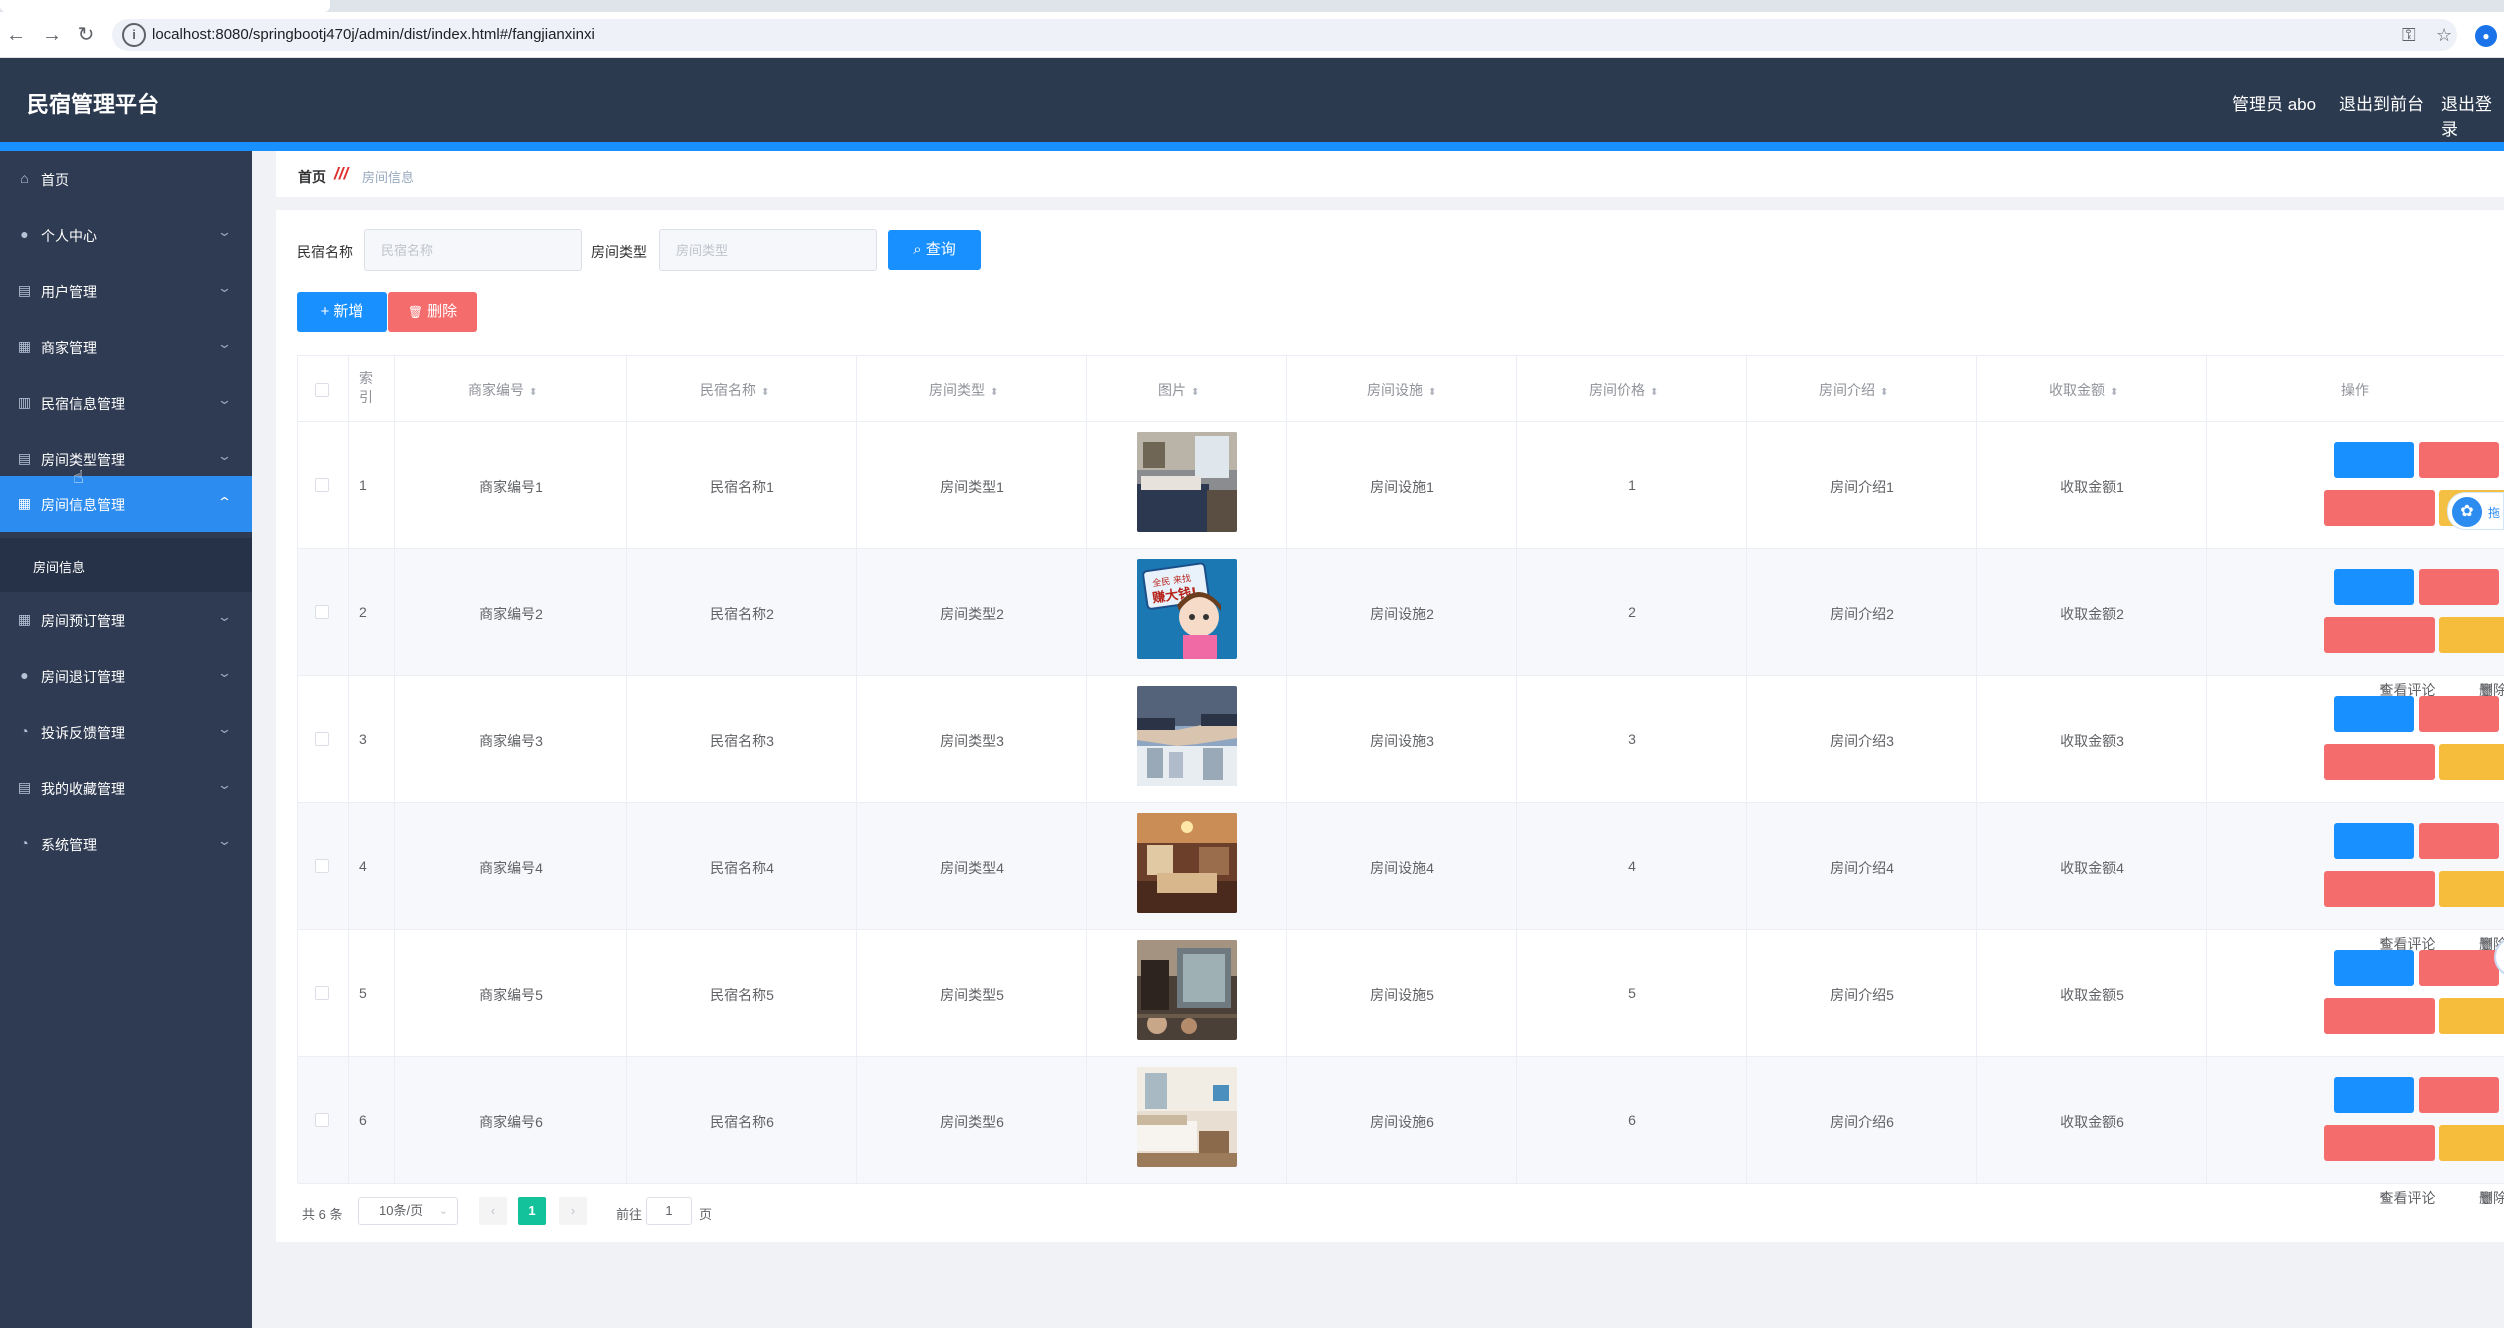 This screenshot has width=2504, height=1328. What do you see at coordinates (126, 620) in the screenshot?
I see `sidebar-item-booking: ▦ 房间预订管理 ⌄` at bounding box center [126, 620].